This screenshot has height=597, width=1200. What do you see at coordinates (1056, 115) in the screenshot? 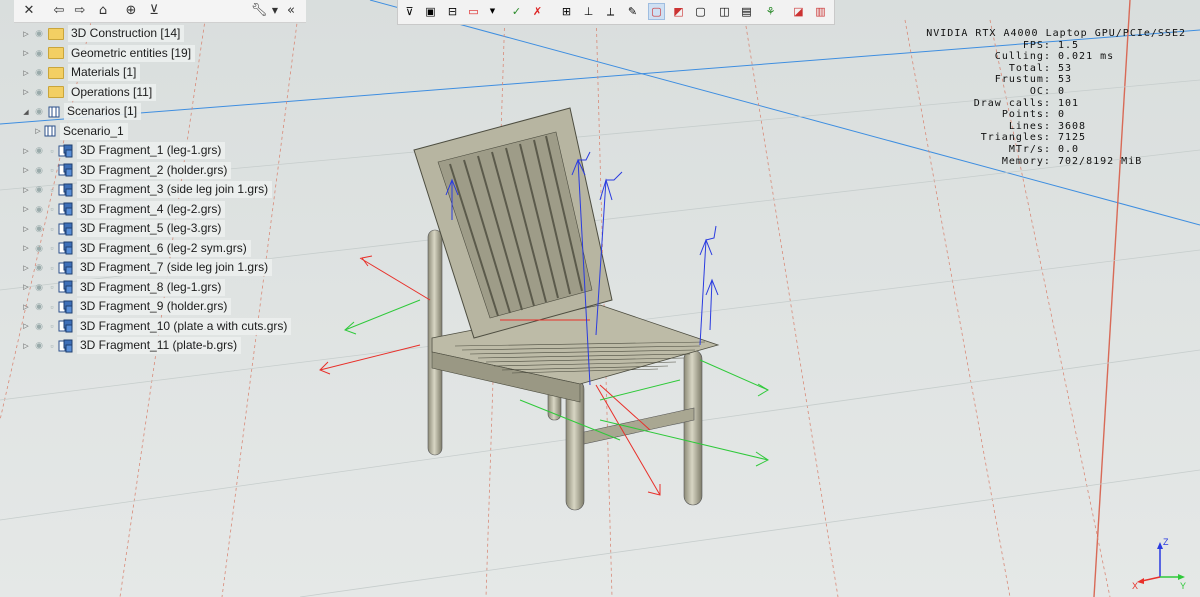
I see `stat-row: Points: 0` at bounding box center [1056, 115].